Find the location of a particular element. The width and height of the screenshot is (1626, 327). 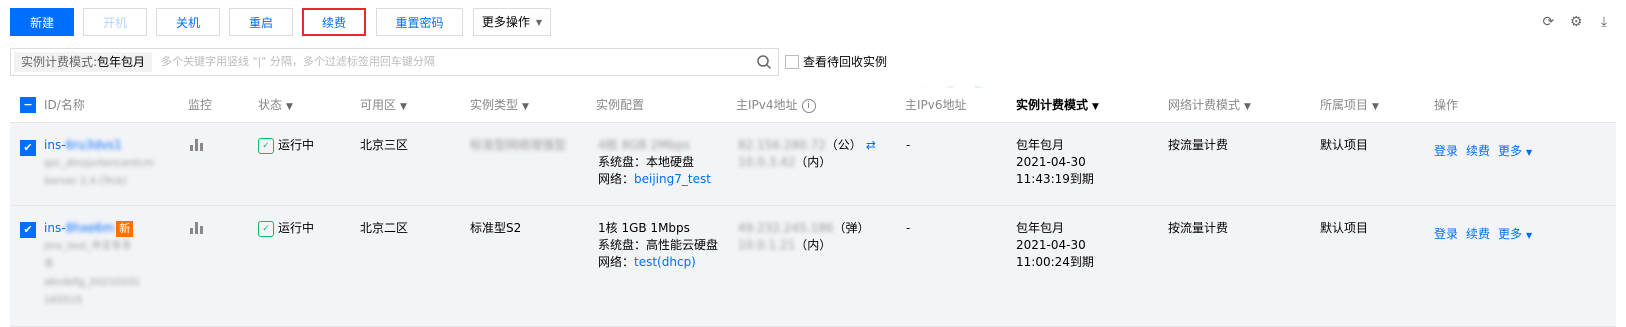

private-ip-blurred: 10.0.1.21 is located at coordinates (767, 245).